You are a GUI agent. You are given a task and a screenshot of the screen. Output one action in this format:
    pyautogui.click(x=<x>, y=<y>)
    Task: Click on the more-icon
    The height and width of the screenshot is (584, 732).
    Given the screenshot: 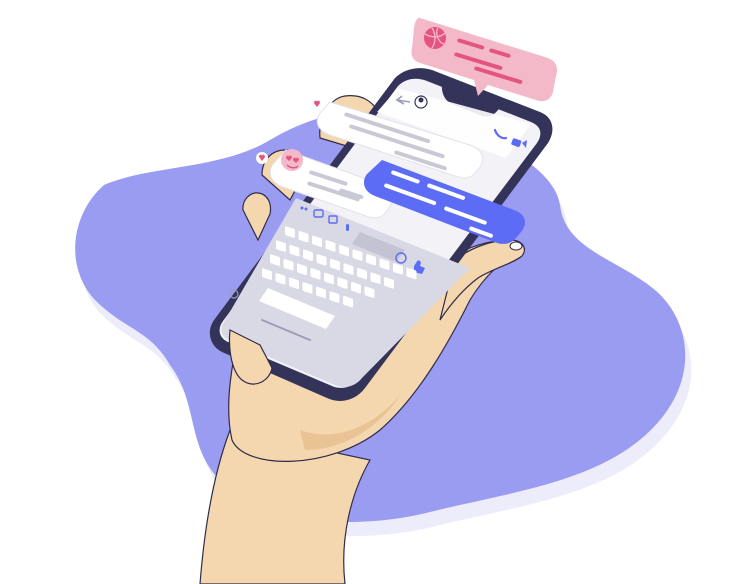 What is the action you would take?
    pyautogui.click(x=302, y=208)
    